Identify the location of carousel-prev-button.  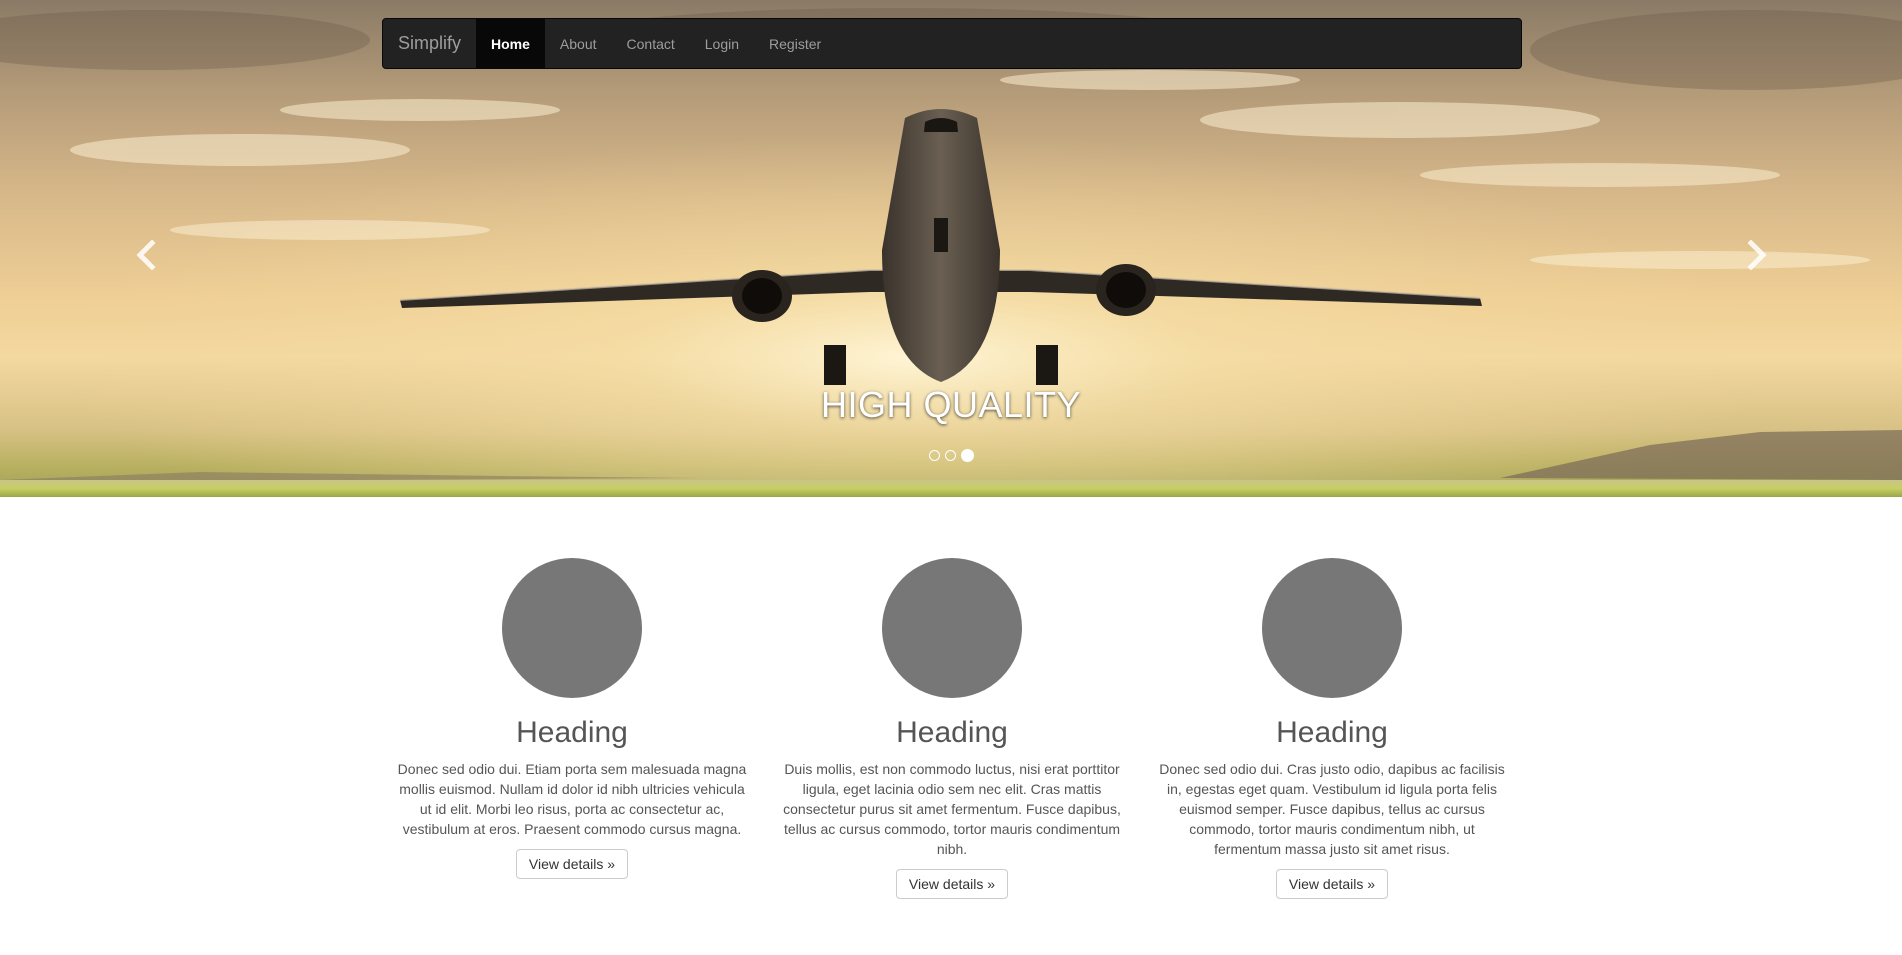
(146, 255).